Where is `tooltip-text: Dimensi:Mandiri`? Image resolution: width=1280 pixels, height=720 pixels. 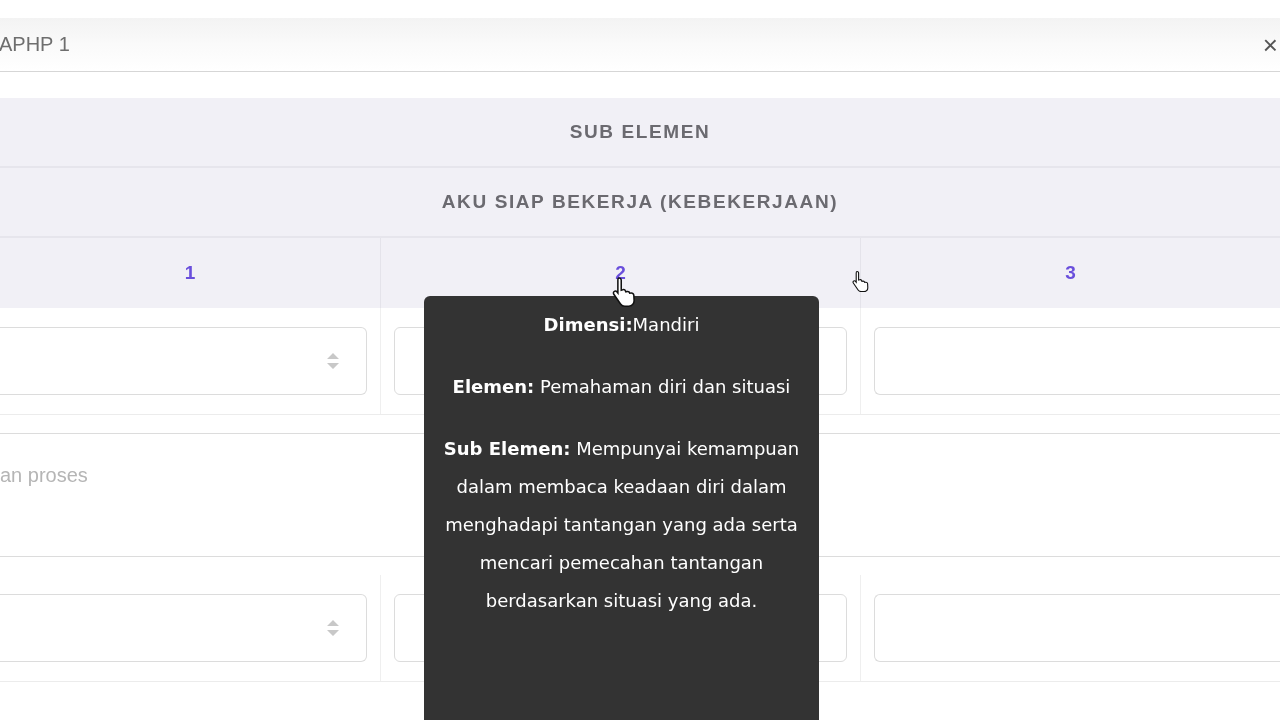 tooltip-text: Dimensi:Mandiri is located at coordinates (621, 325).